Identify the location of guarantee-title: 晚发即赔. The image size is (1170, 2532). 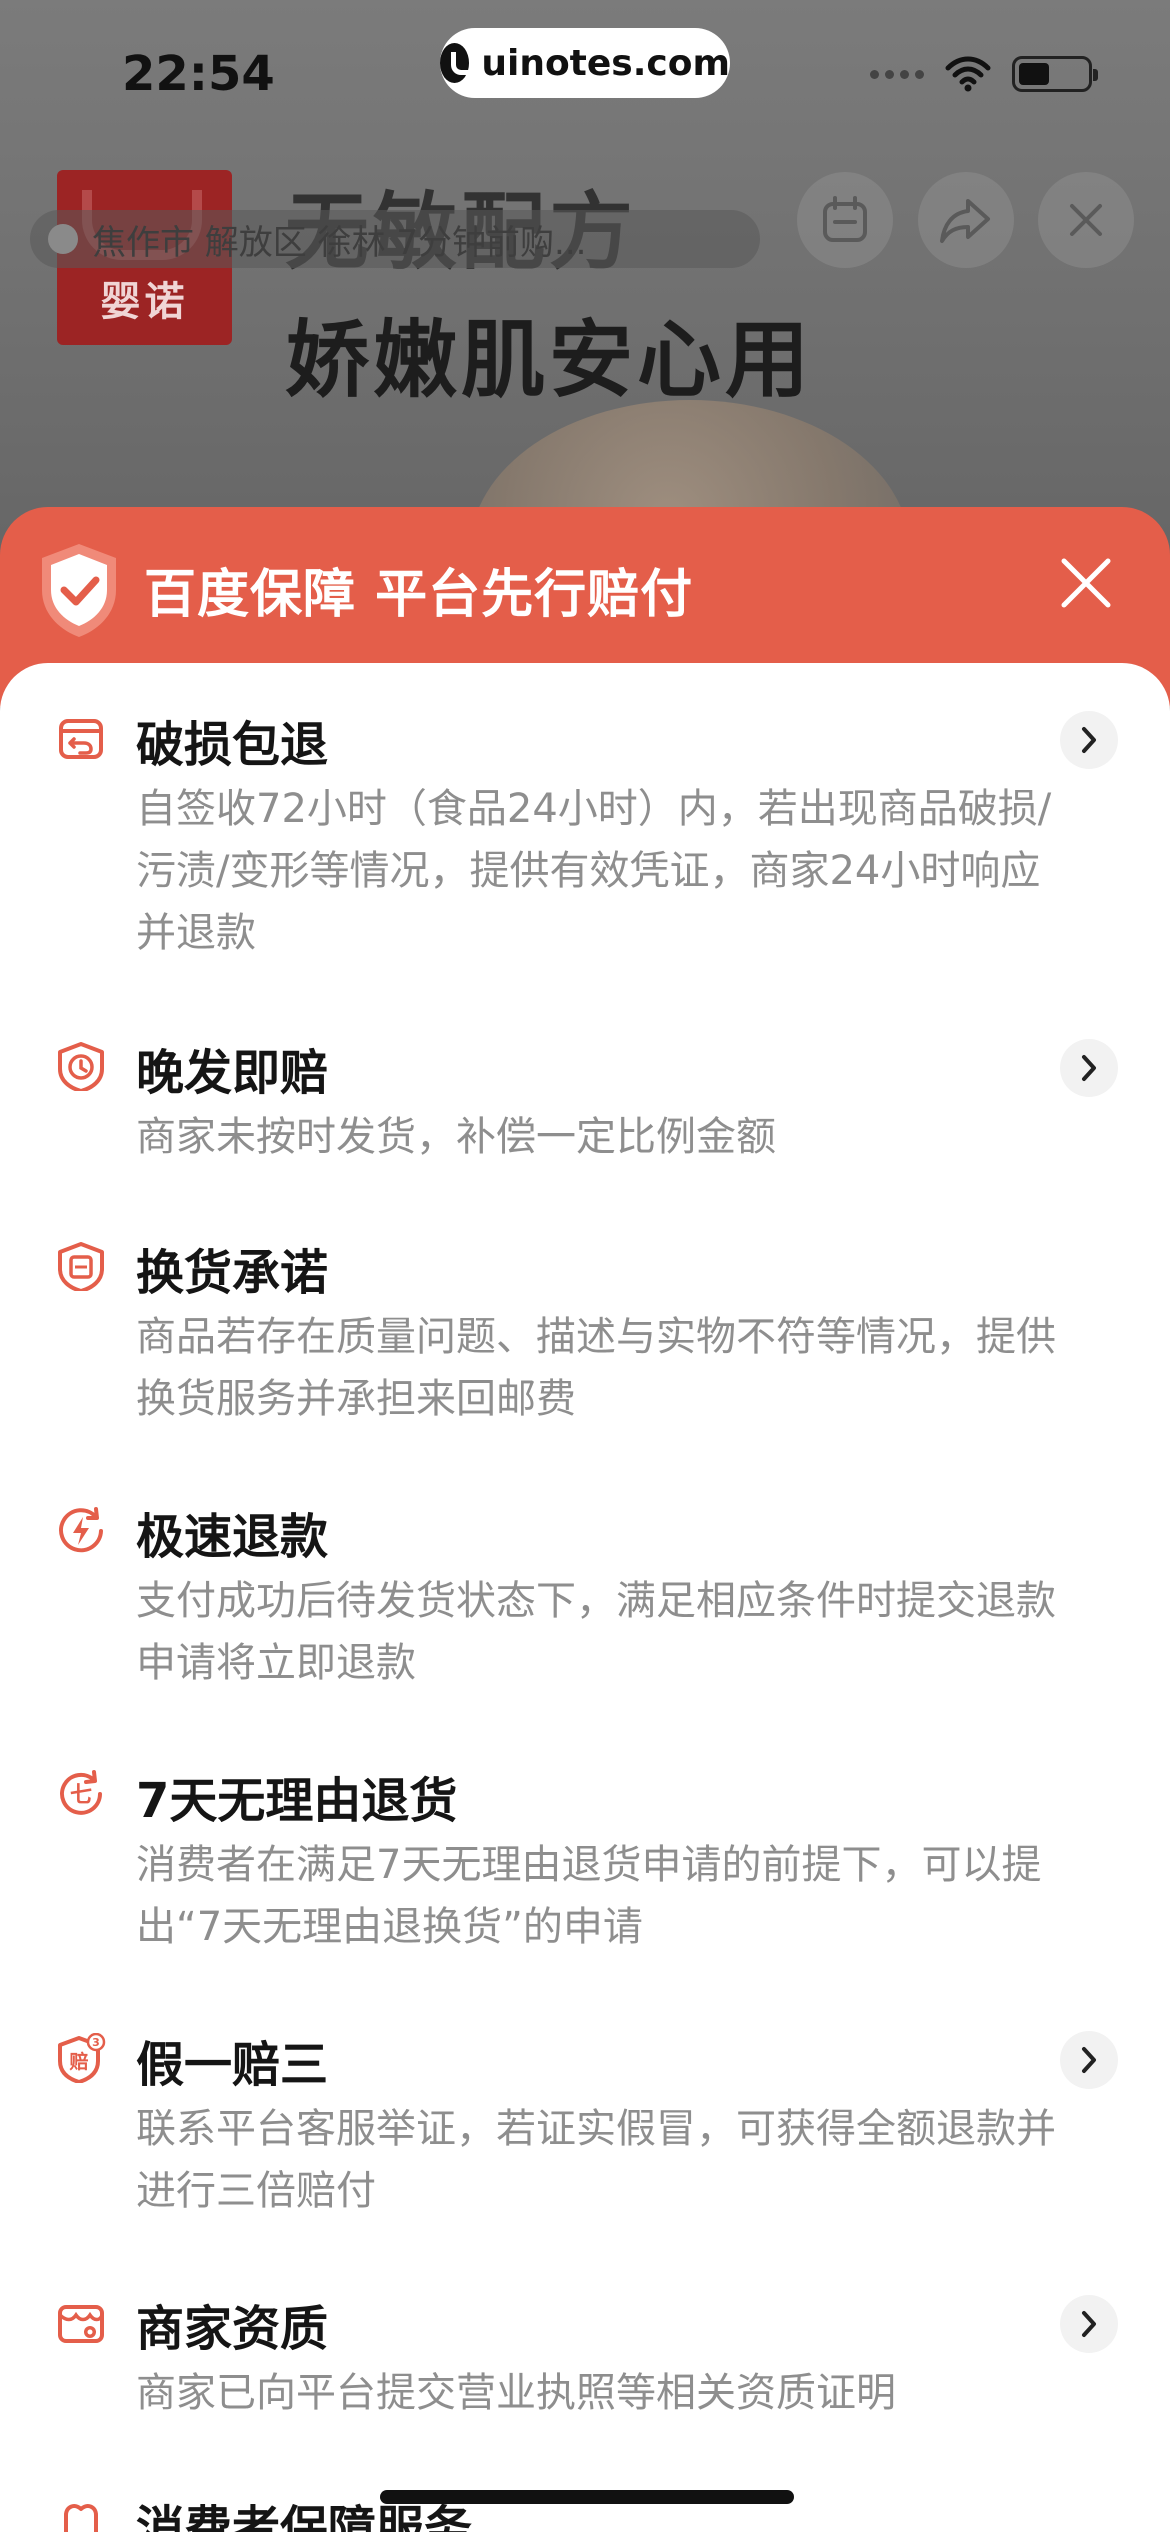
(232, 1073).